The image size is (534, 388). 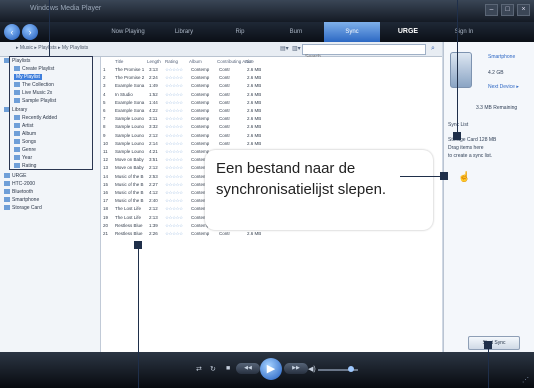 What do you see at coordinates (130, 86) in the screenshot?
I see `track-title: Example Sona` at bounding box center [130, 86].